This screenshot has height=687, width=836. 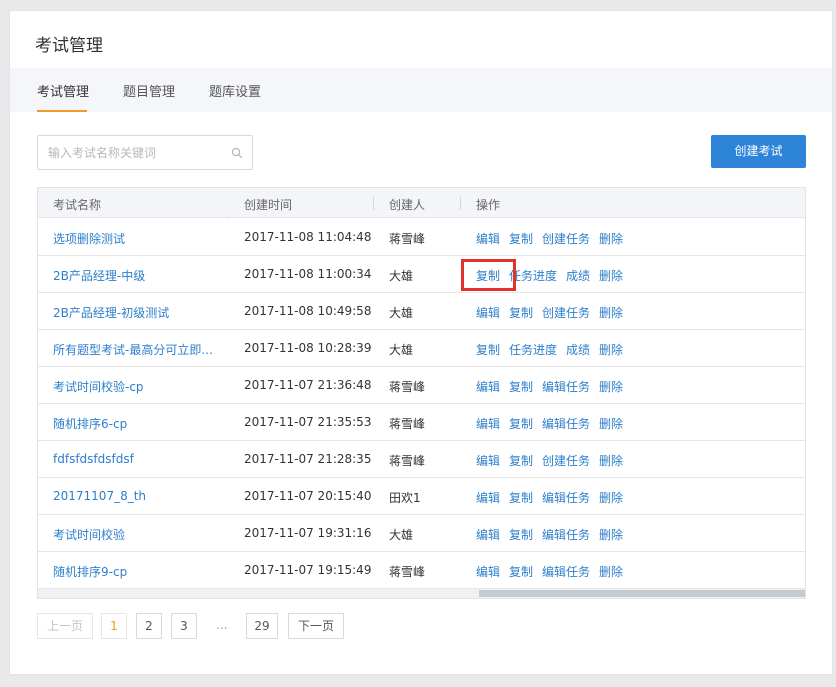 I want to click on tab-question-management: 题目管理, so click(x=149, y=90).